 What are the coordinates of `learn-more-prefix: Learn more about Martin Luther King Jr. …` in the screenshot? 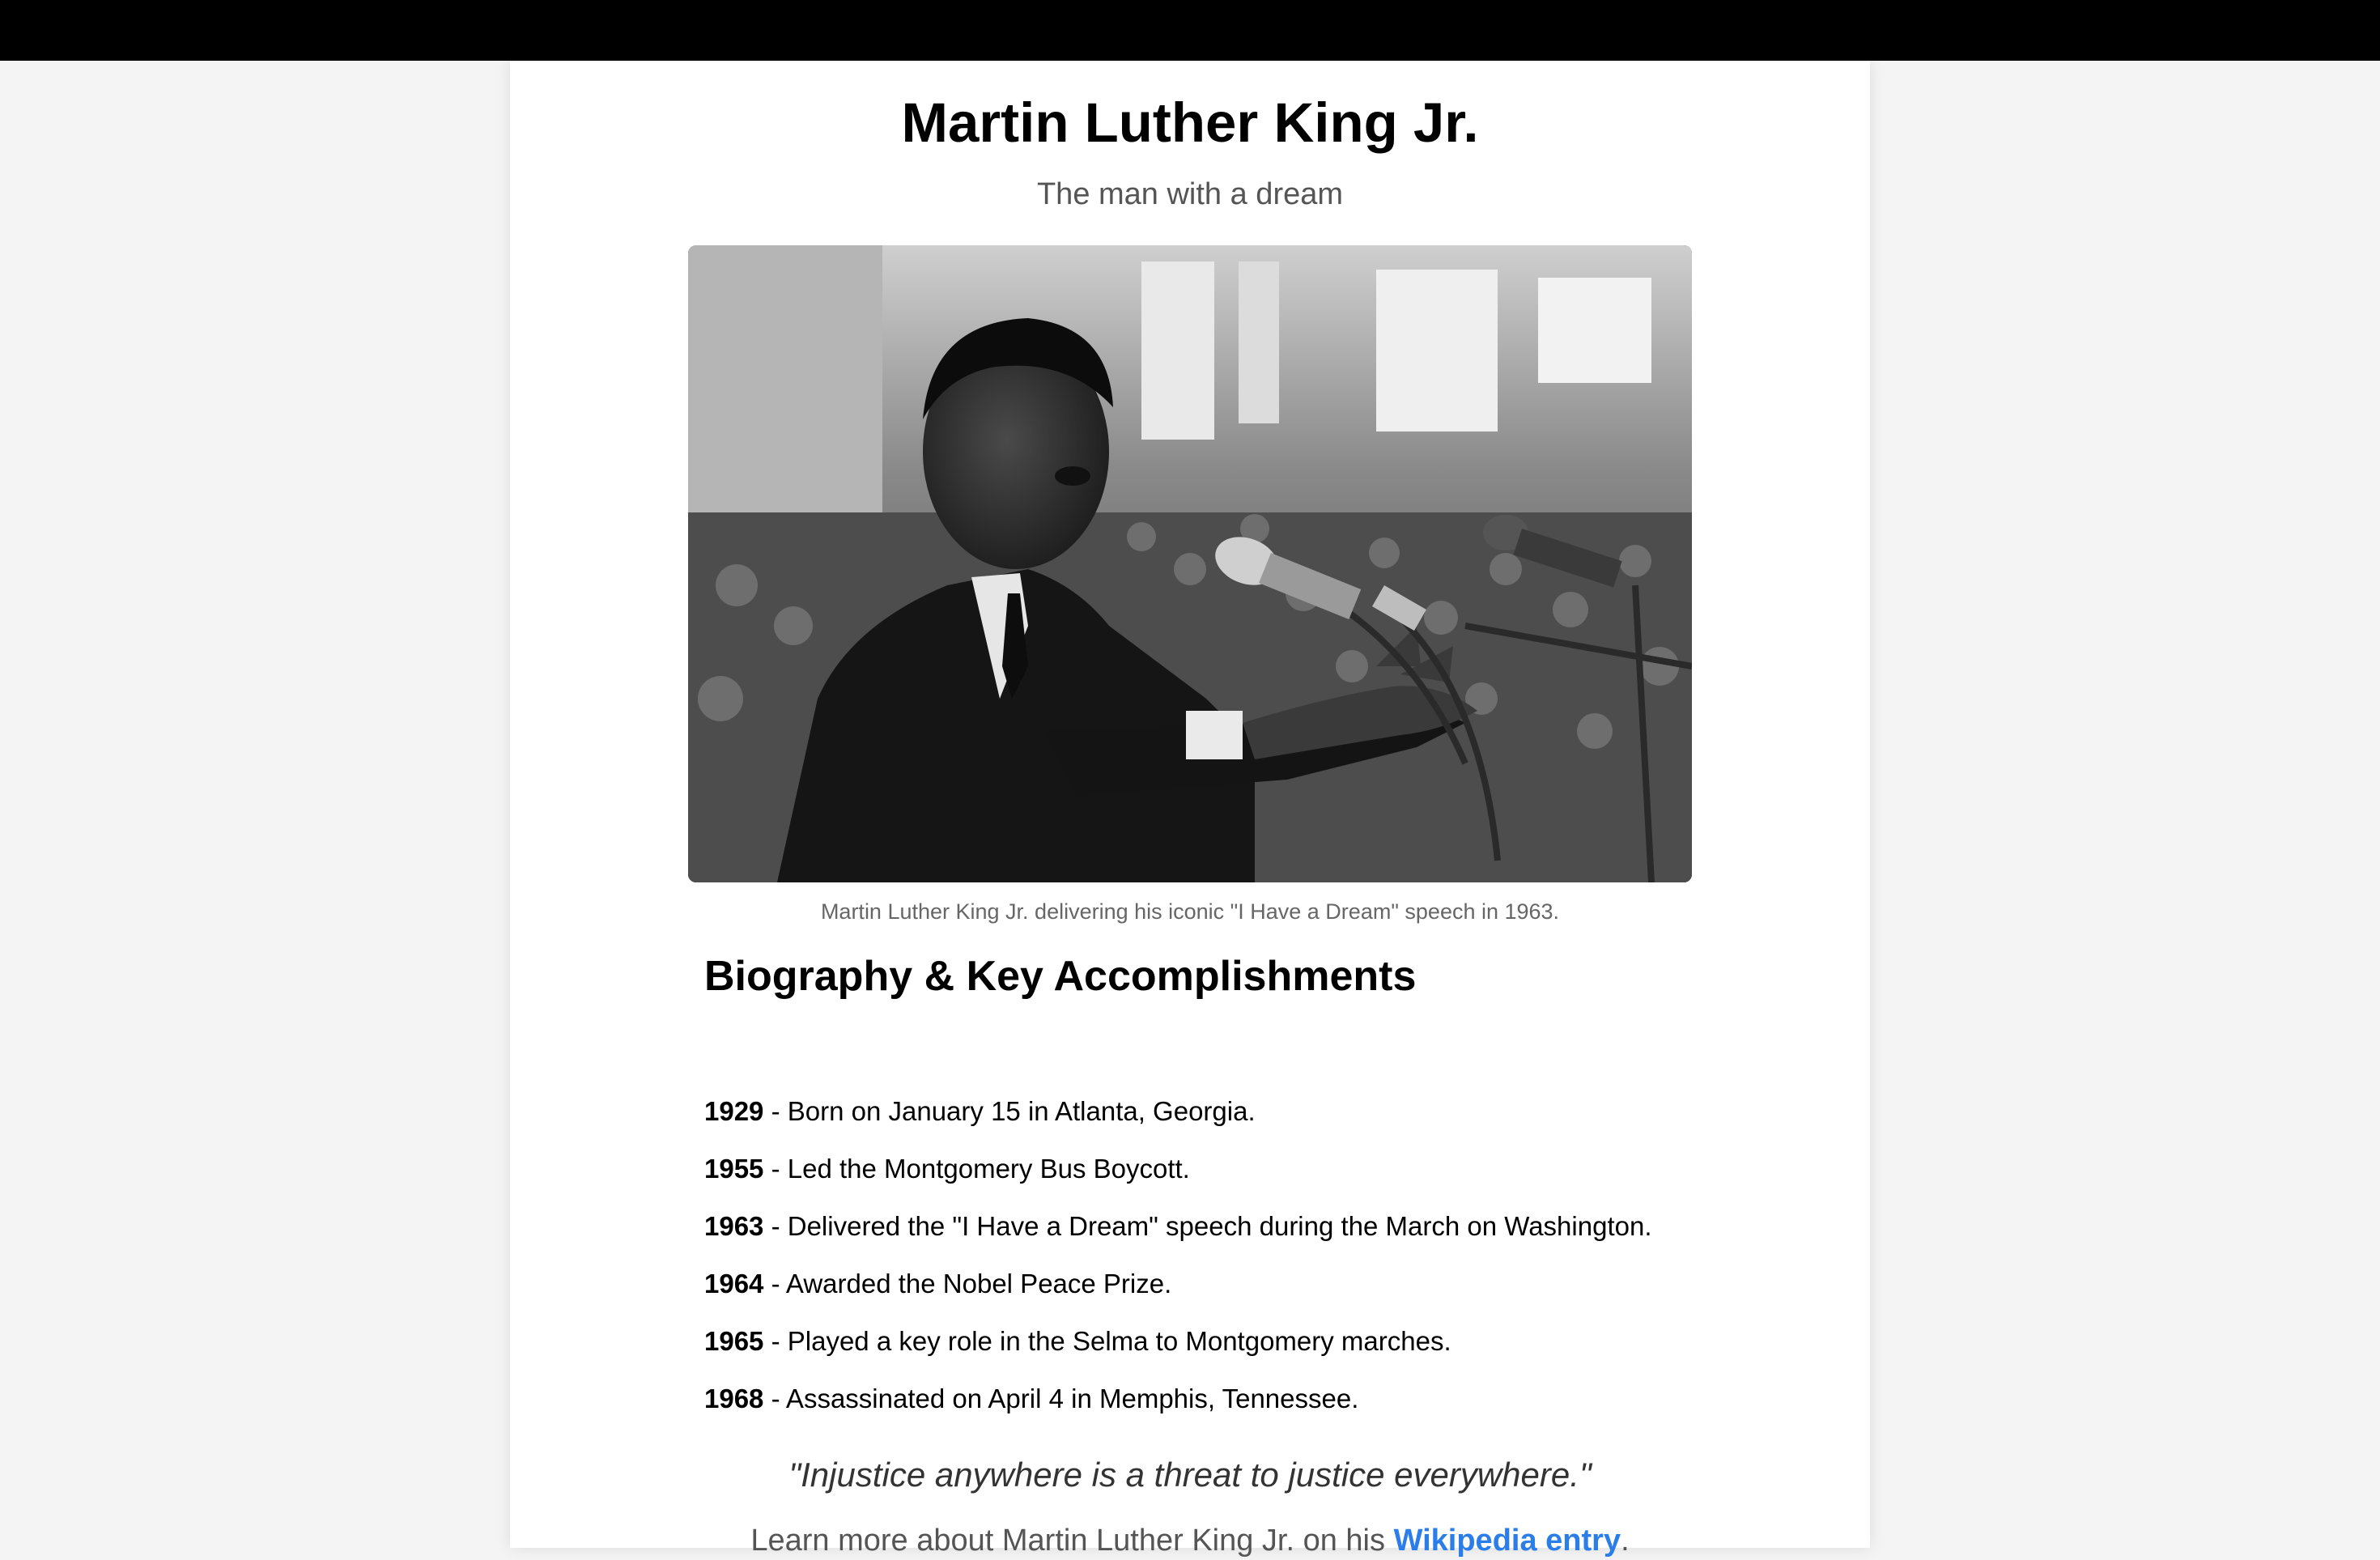 It's located at (1072, 1541).